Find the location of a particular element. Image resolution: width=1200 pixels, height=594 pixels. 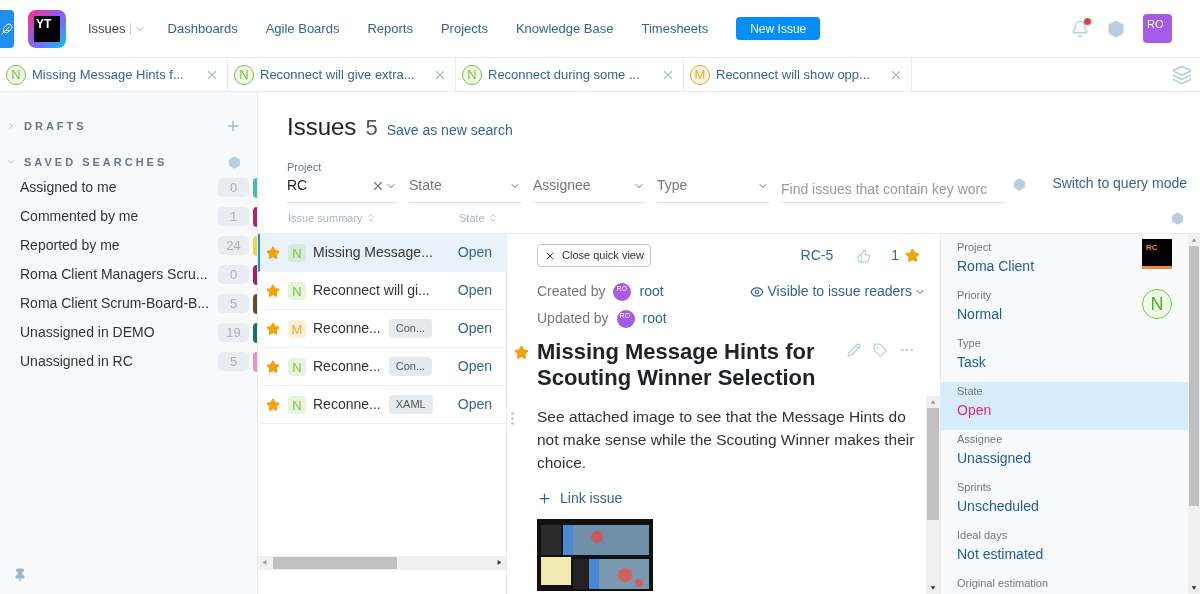

close-quick-view-button: Close quick view is located at coordinates (594, 255).